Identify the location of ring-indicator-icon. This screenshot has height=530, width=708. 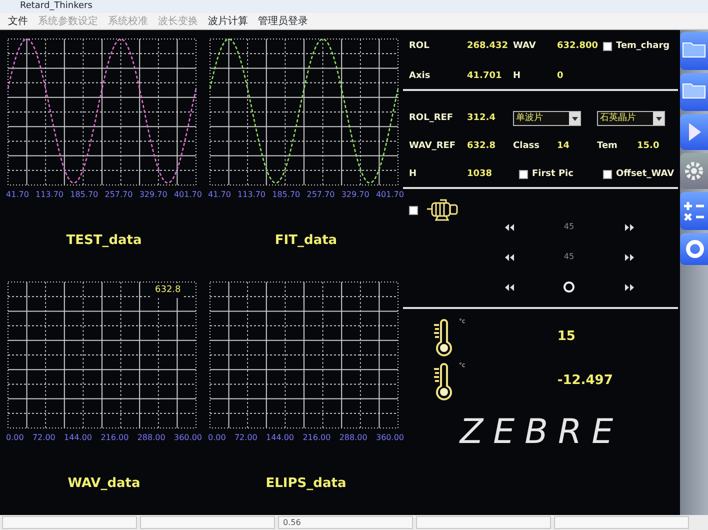
(569, 287).